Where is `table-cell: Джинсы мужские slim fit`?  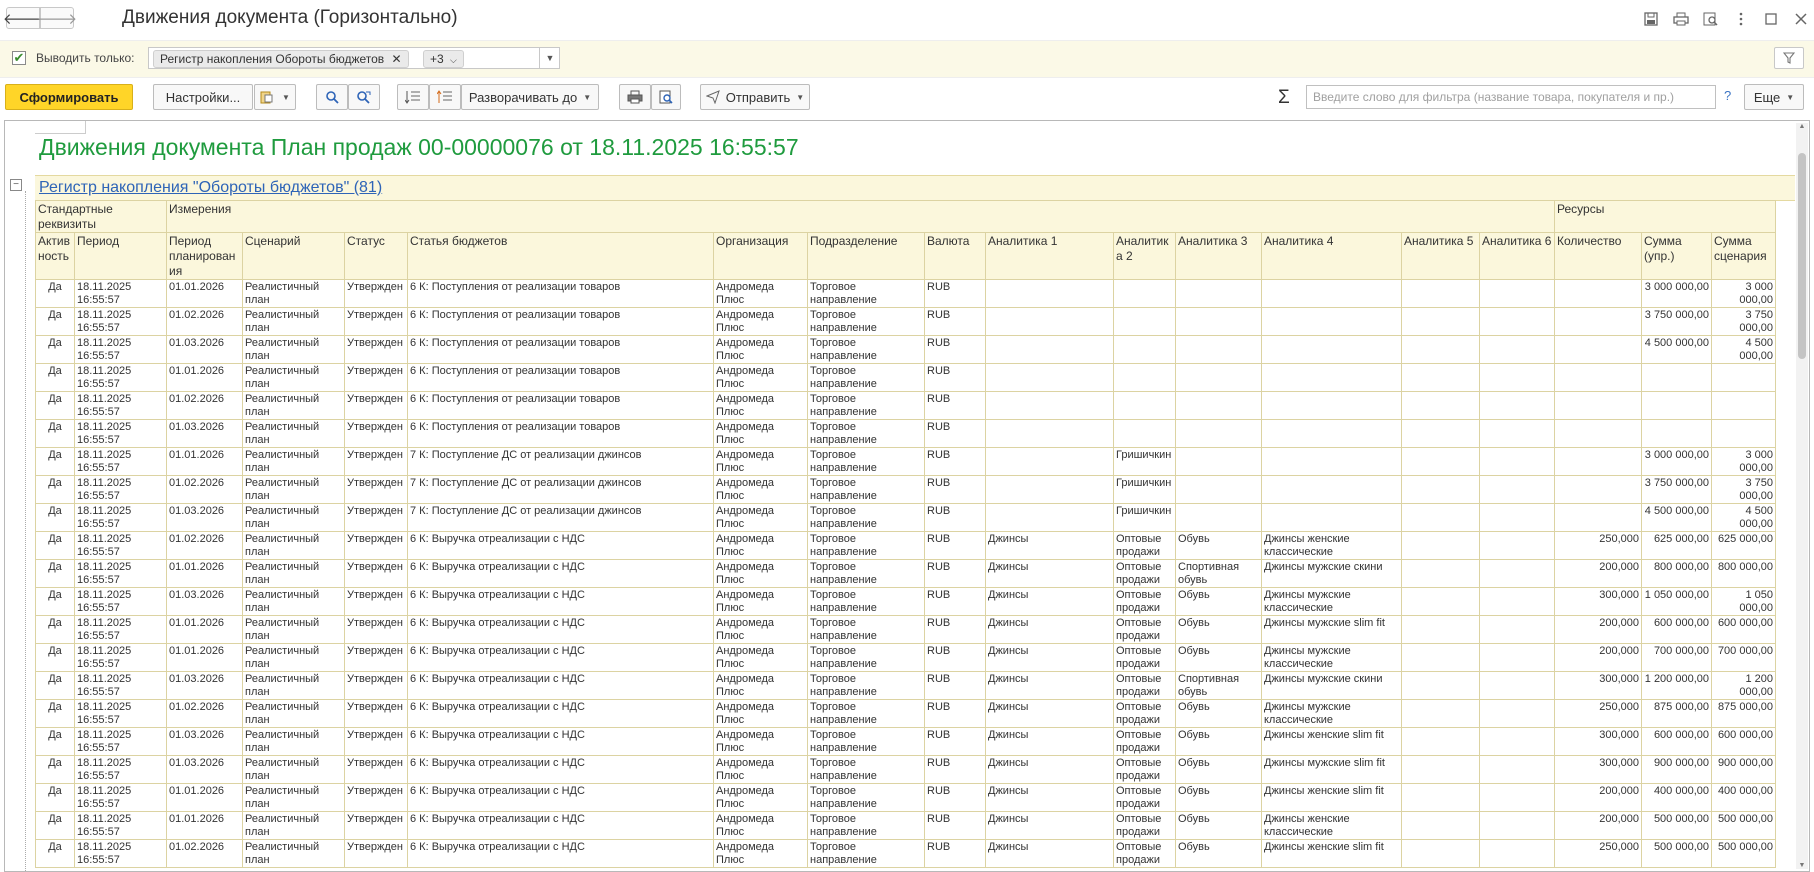
table-cell: Джинсы мужские slim fit is located at coordinates (1331, 629).